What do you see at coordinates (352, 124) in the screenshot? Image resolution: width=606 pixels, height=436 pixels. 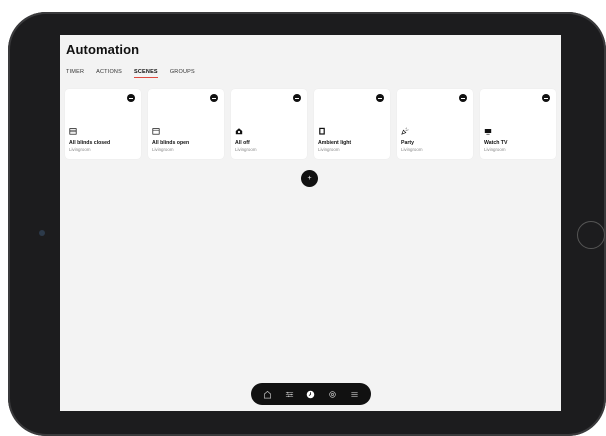 I see `scene-card: Ambient light Livingroom` at bounding box center [352, 124].